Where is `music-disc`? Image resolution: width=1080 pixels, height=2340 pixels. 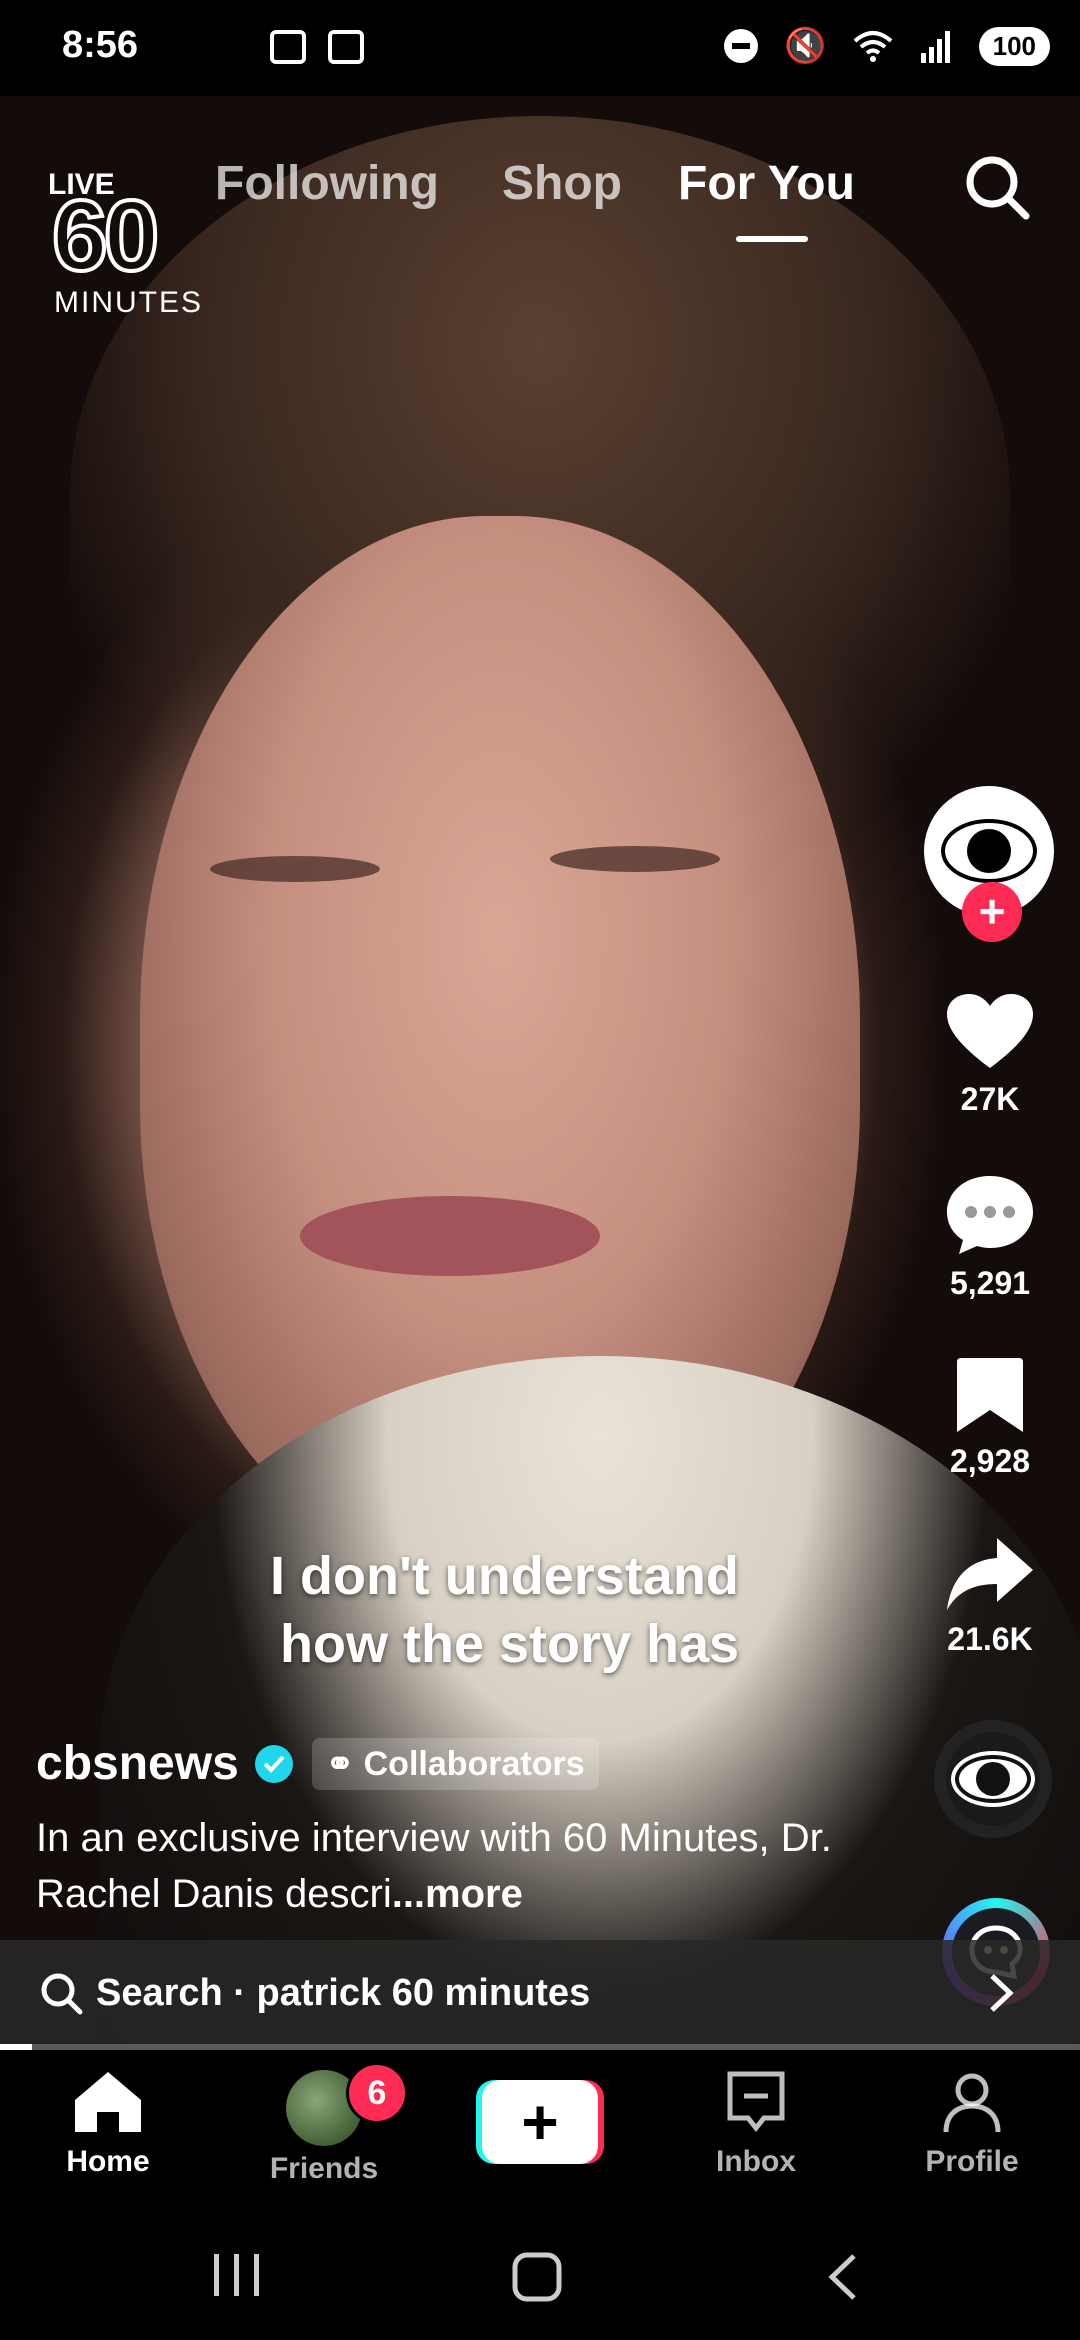
music-disc is located at coordinates (993, 1779).